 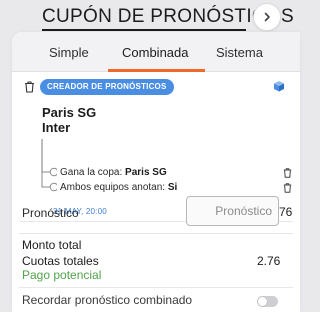 I want to click on selection-2-market: Ambos equipos anotan:, so click(x=114, y=187).